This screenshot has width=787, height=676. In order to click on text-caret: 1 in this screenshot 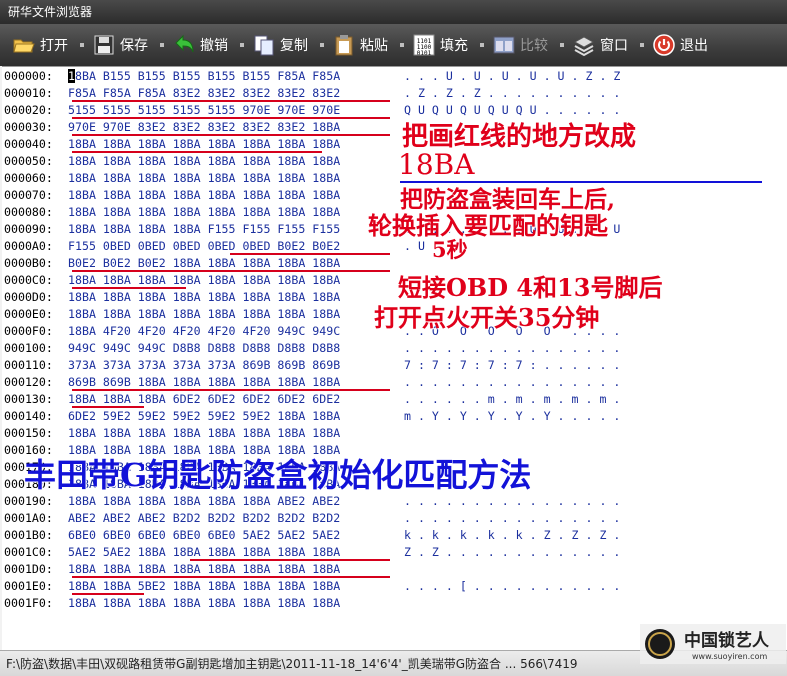, I will do `click(71, 76)`.